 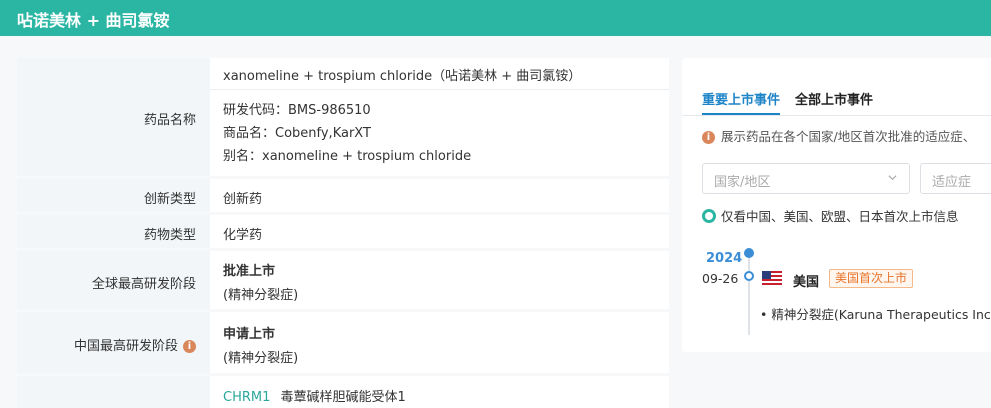 I want to click on row-china-stage: 中国最高研发阶段 i 申请上市 (精神分裂症), so click(x=343, y=342).